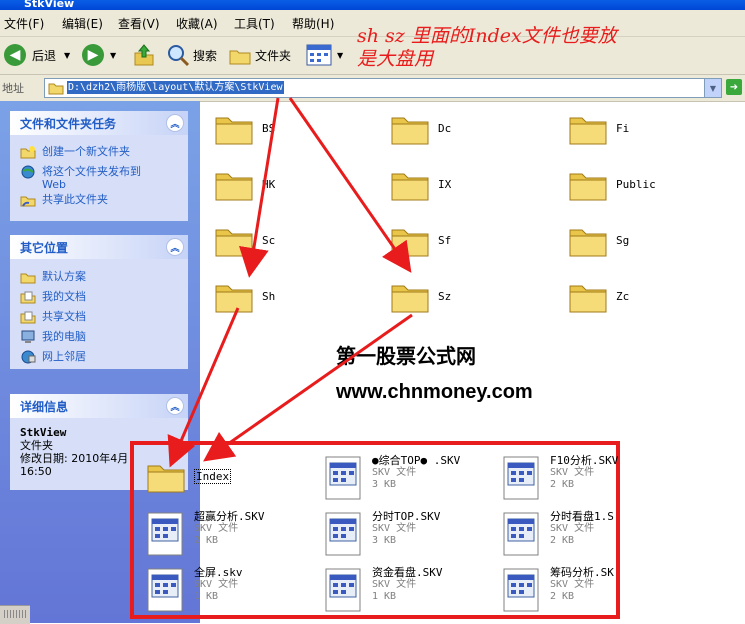 Image resolution: width=745 pixels, height=624 pixels. What do you see at coordinates (308, 387) in the screenshot?
I see `arrow-sz-to-index` at bounding box center [308, 387].